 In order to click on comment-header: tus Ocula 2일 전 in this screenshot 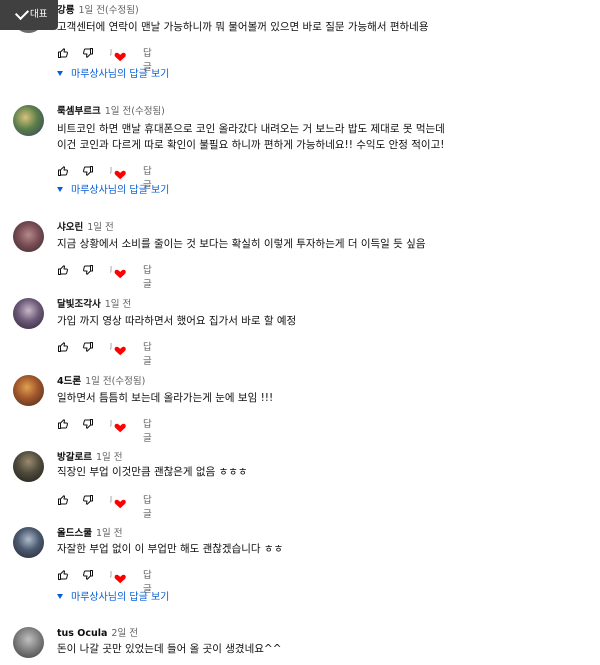, I will do `click(97, 633)`.